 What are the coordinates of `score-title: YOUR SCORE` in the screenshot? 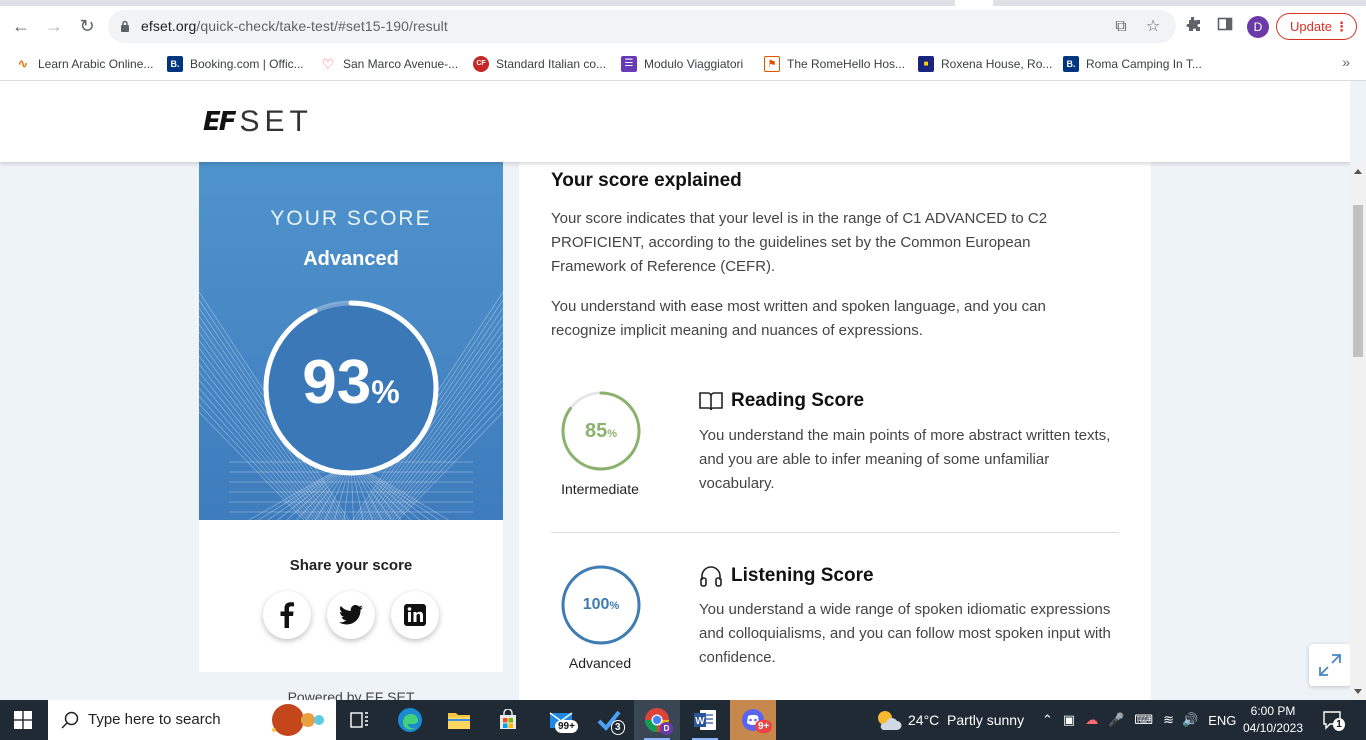 It's located at (351, 218).